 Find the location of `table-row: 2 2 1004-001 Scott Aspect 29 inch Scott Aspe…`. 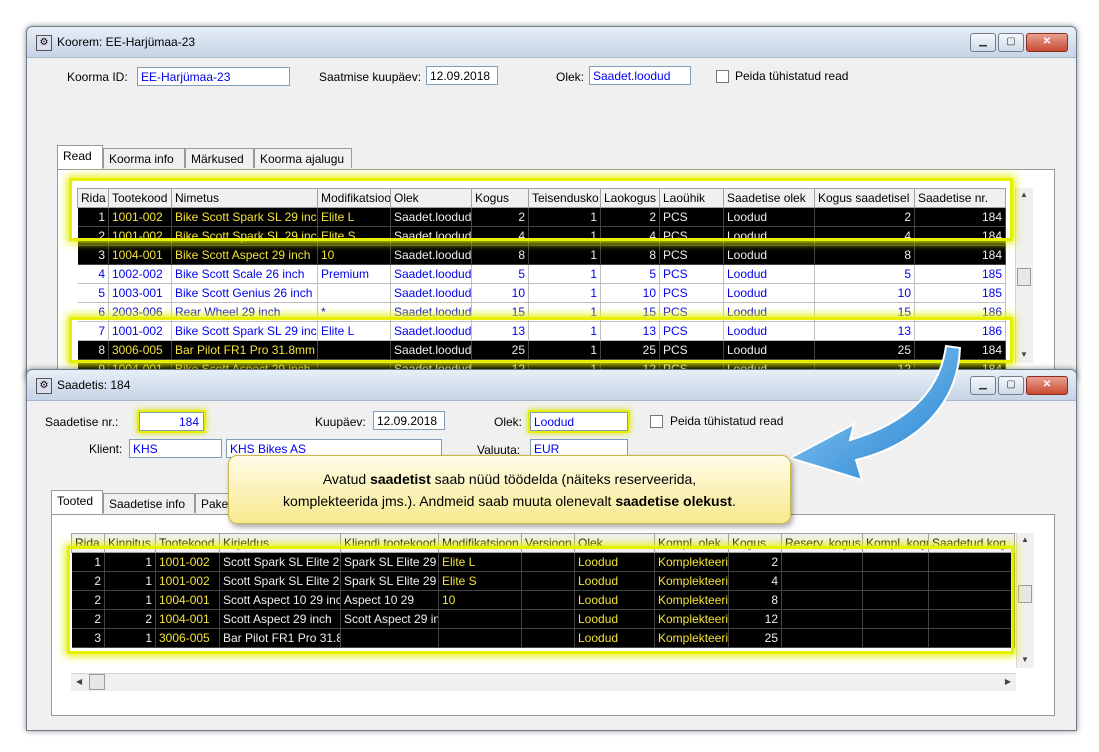

table-row: 2 2 1004-001 Scott Aspect 29 inch Scott Aspe… is located at coordinates (543, 619).